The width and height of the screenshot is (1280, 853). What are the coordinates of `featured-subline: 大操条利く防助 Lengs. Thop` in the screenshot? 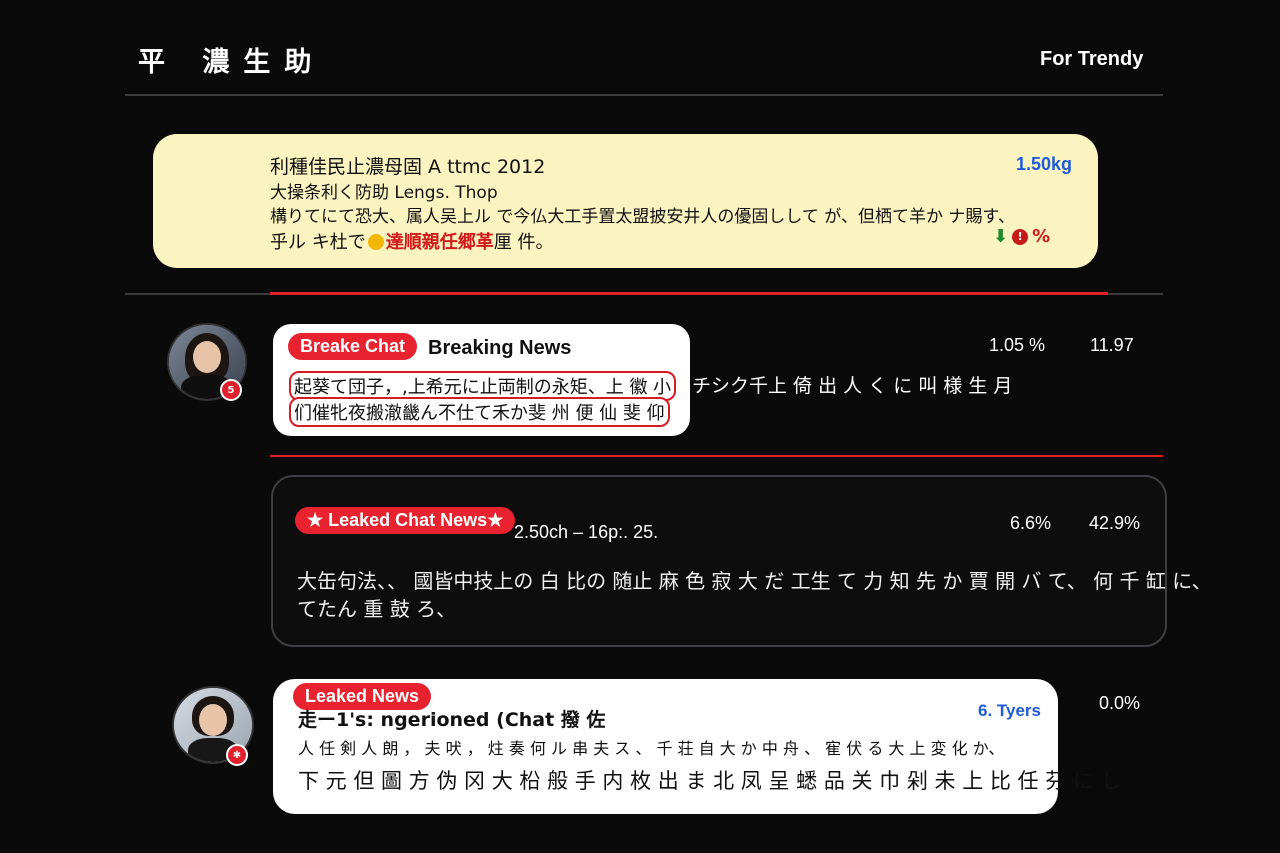 It's located at (384, 193).